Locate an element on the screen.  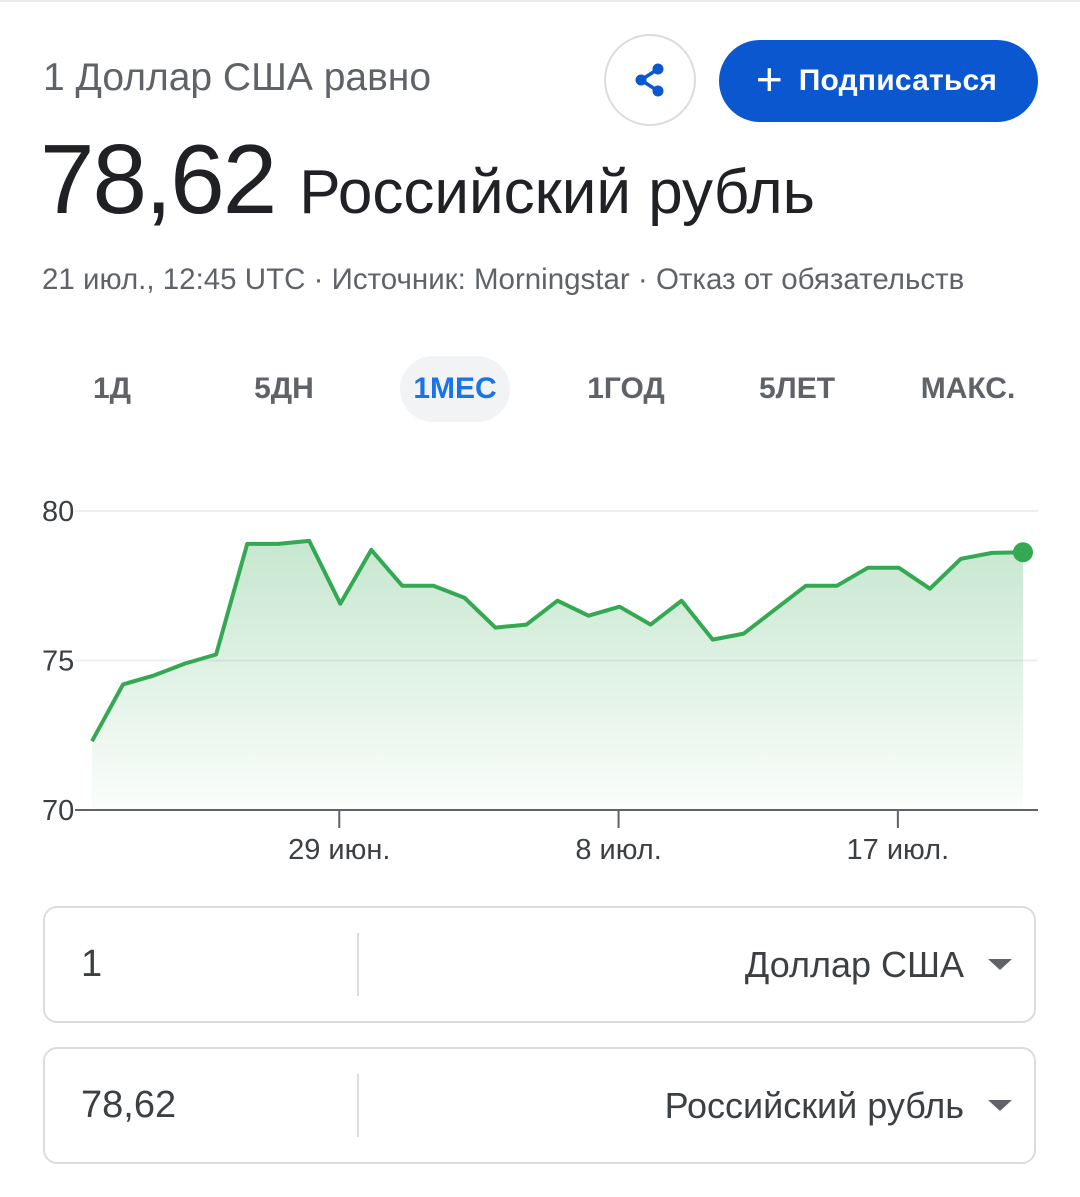
to-currency-label: Российский рубль is located at coordinates (814, 1105).